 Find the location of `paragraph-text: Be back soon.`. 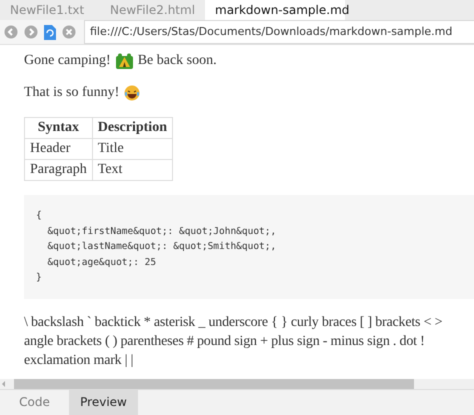

paragraph-text: Be back soon. is located at coordinates (177, 61).